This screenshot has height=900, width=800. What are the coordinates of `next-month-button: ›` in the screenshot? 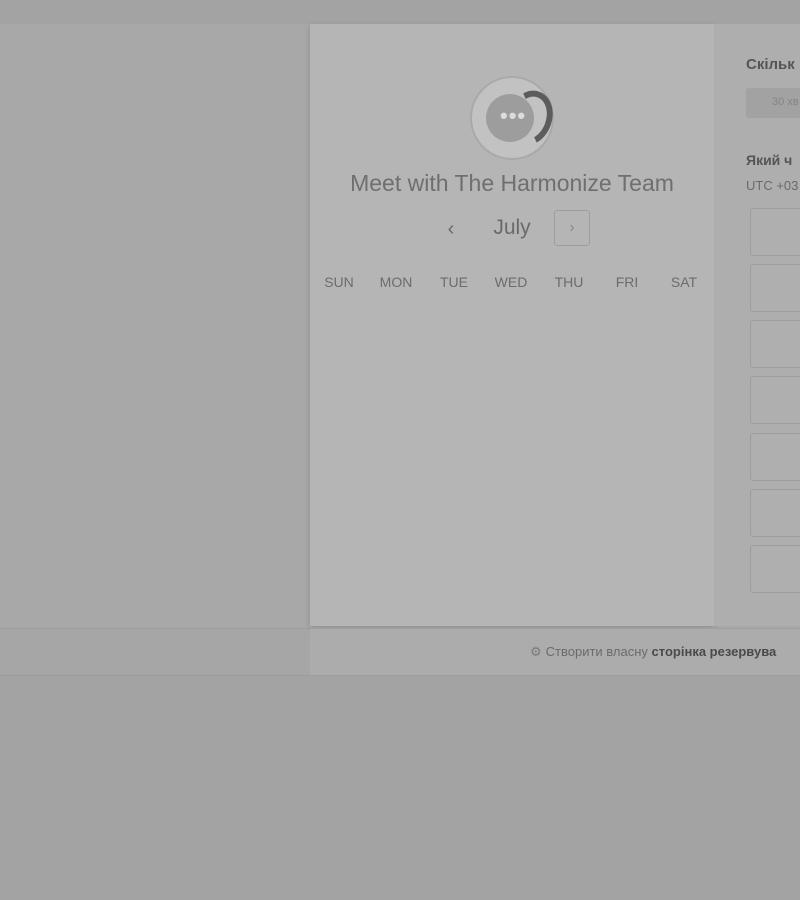 It's located at (572, 228).